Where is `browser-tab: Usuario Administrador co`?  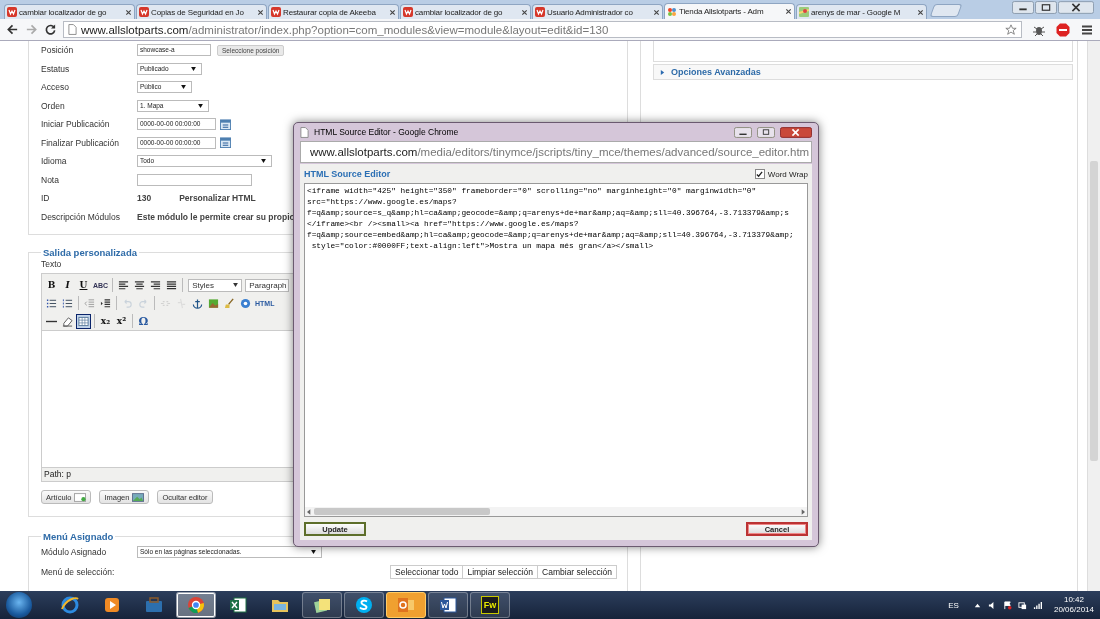
browser-tab: Usuario Administrador co is located at coordinates (597, 11).